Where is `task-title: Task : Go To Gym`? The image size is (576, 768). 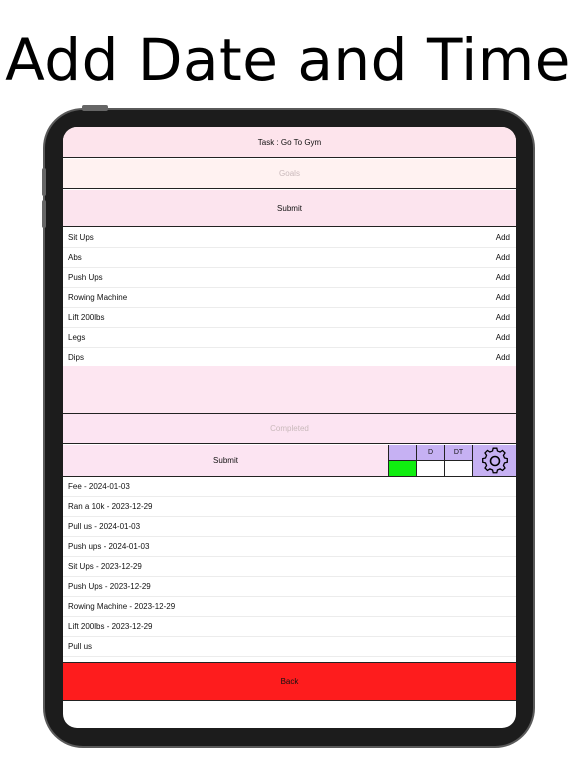
task-title: Task : Go To Gym is located at coordinates (289, 142).